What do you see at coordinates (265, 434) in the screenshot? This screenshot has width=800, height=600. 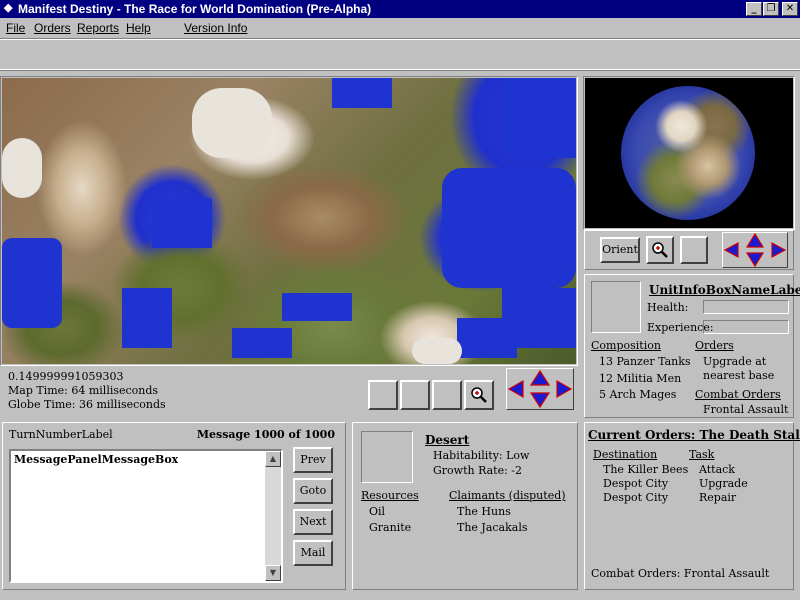 I see `message-counter: Message 1000 of 1000` at bounding box center [265, 434].